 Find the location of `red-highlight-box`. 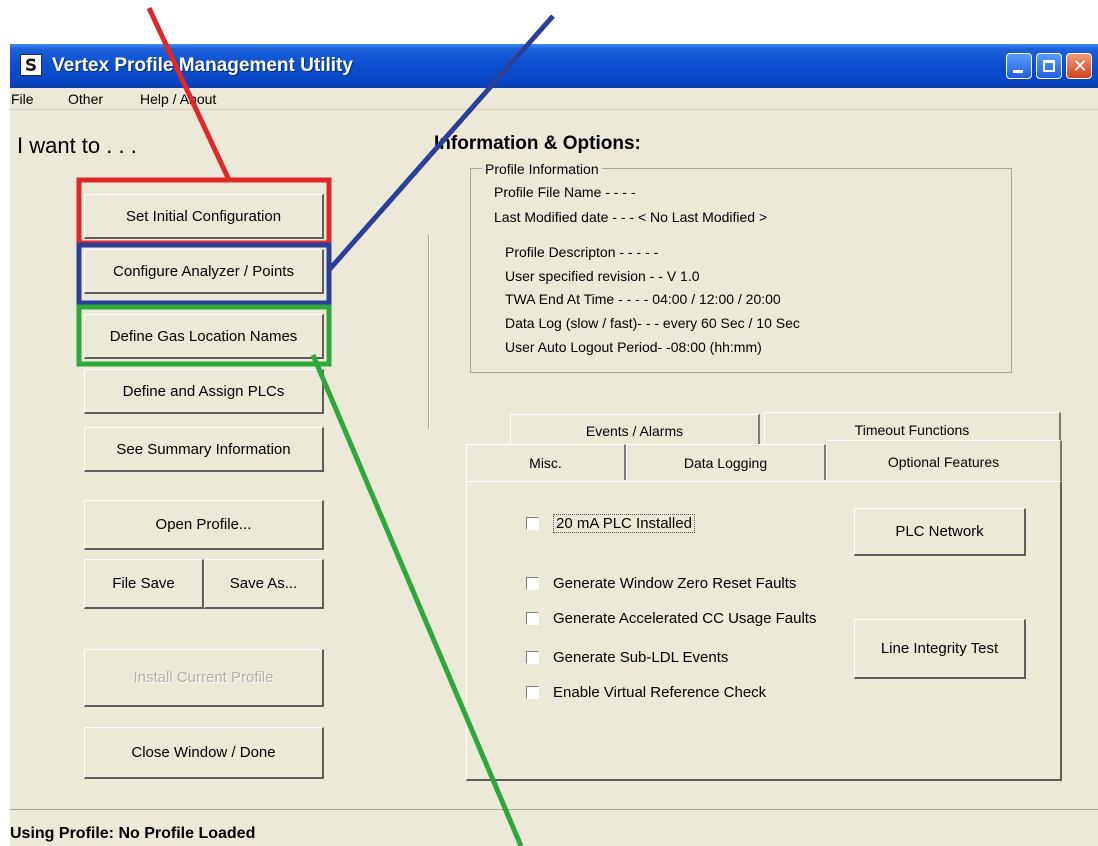

red-highlight-box is located at coordinates (204, 211).